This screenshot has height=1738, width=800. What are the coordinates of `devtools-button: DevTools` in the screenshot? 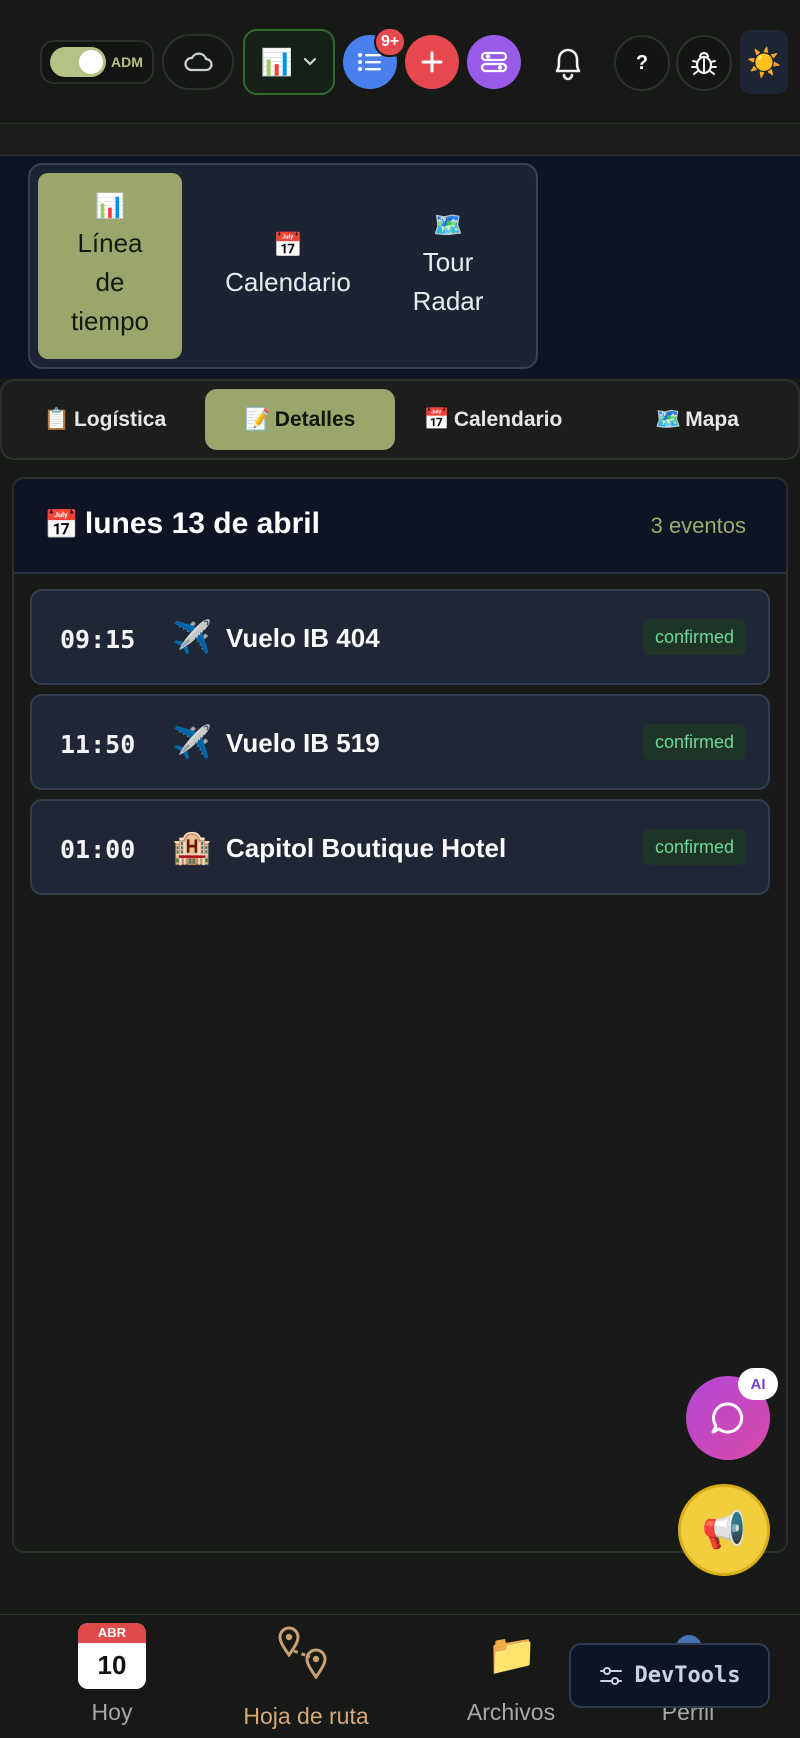 It's located at (669, 1675).